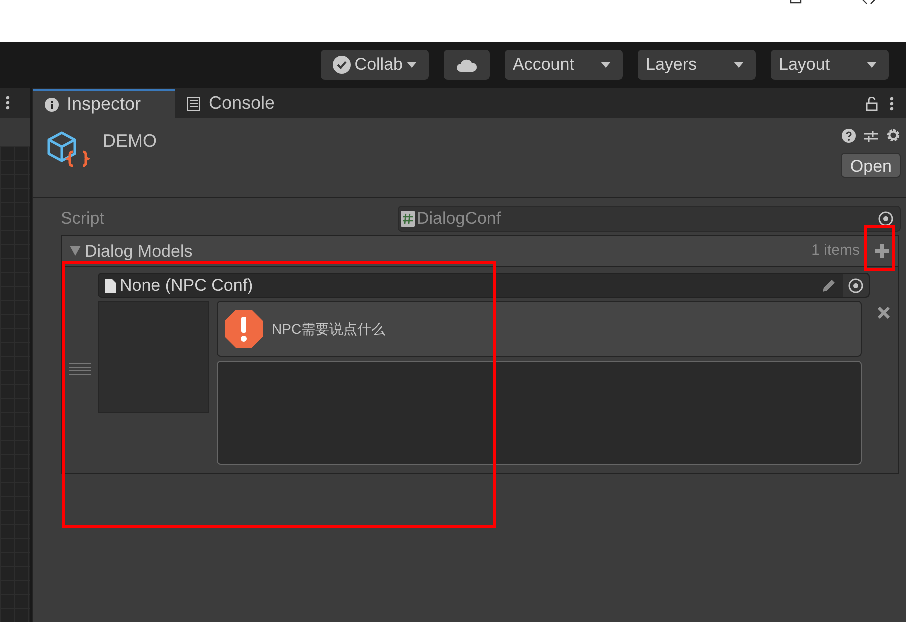 Image resolution: width=906 pixels, height=622 pixels. I want to click on dropdown-button: Account, so click(564, 65).